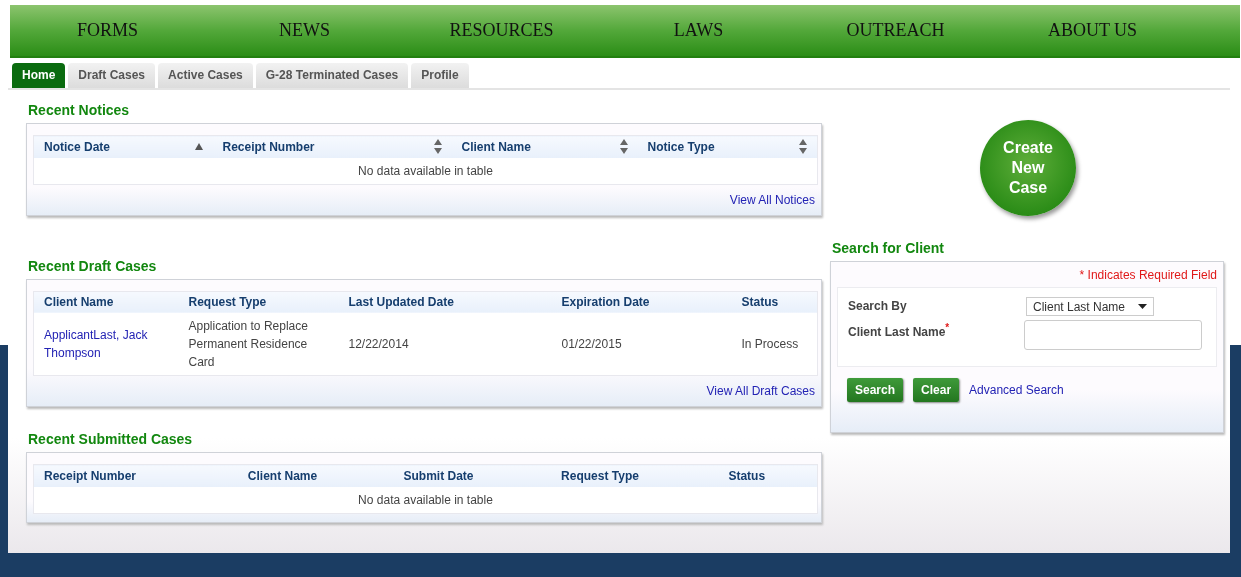 The image size is (1241, 577). I want to click on nav-link: LAWS, so click(698, 30).